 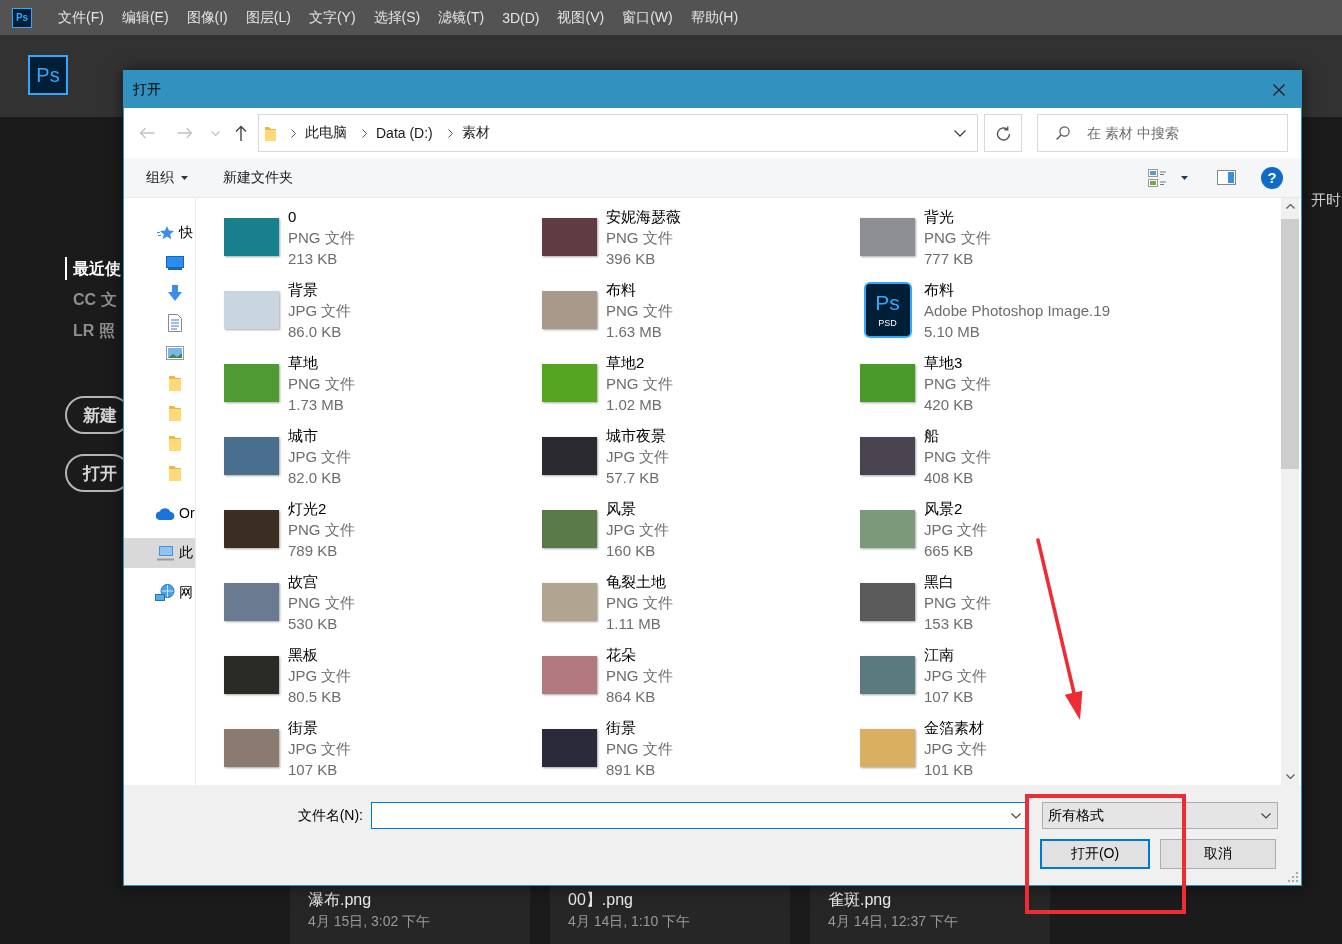 I want to click on recent-file-card: 雀斑.png 4月 14日, 12:37 下午, so click(x=930, y=915).